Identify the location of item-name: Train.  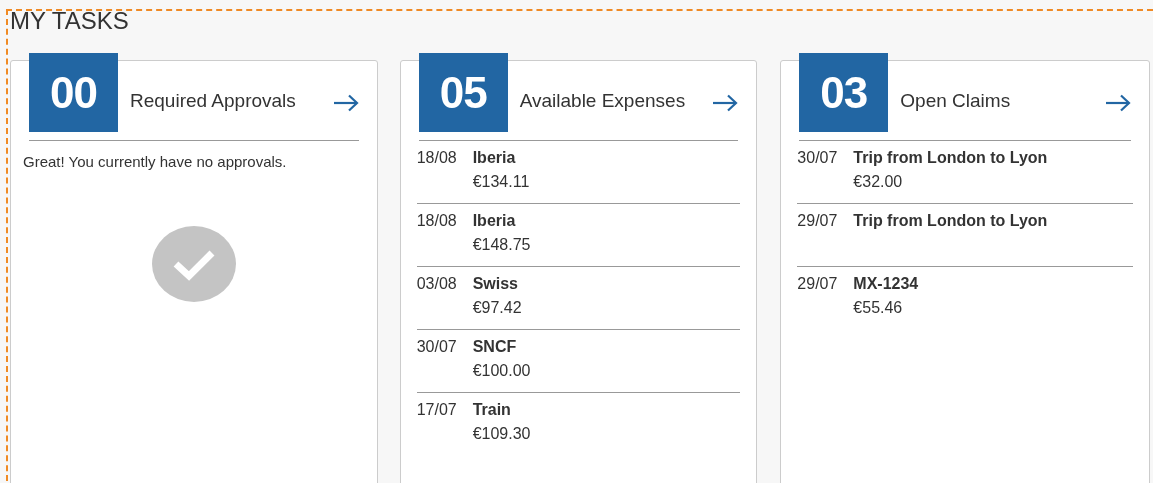
(492, 410).